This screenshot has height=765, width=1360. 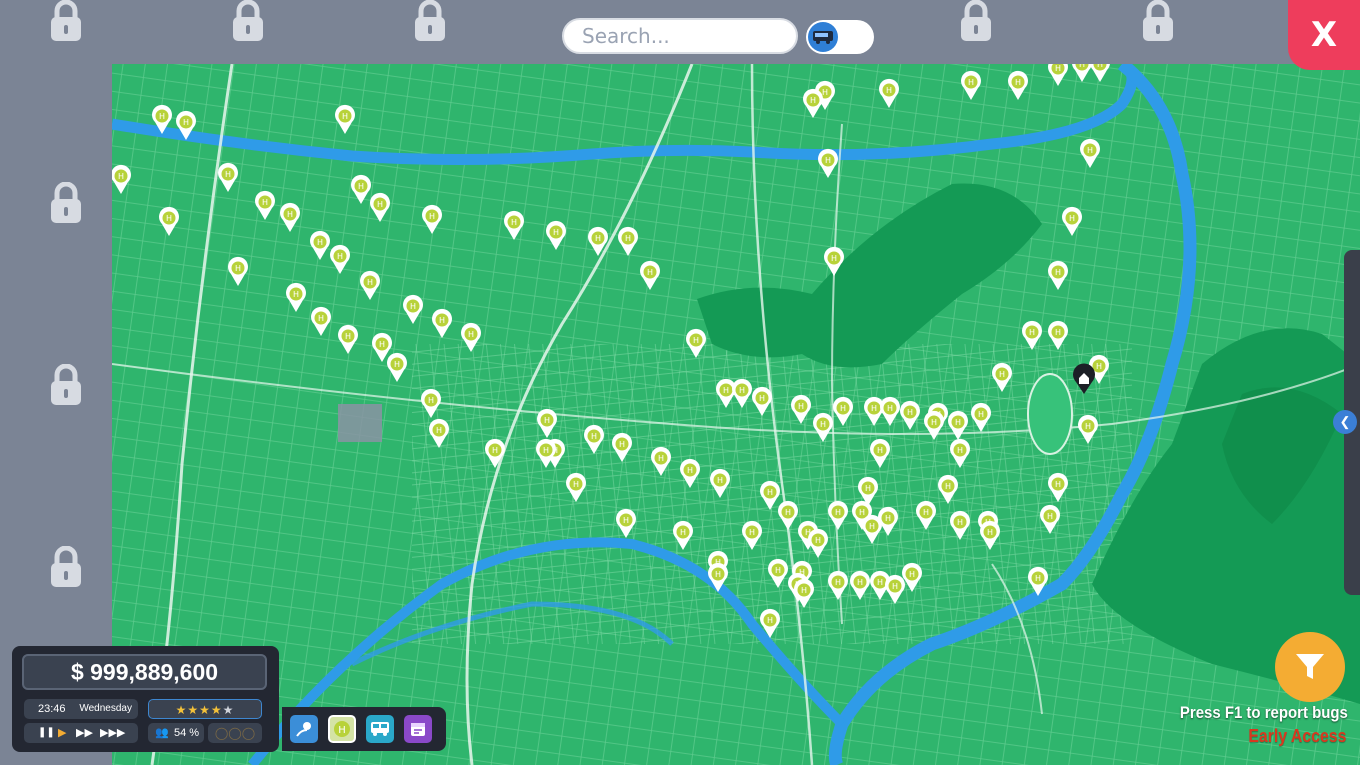 I want to click on vehicle-tool-button, so click(x=380, y=729).